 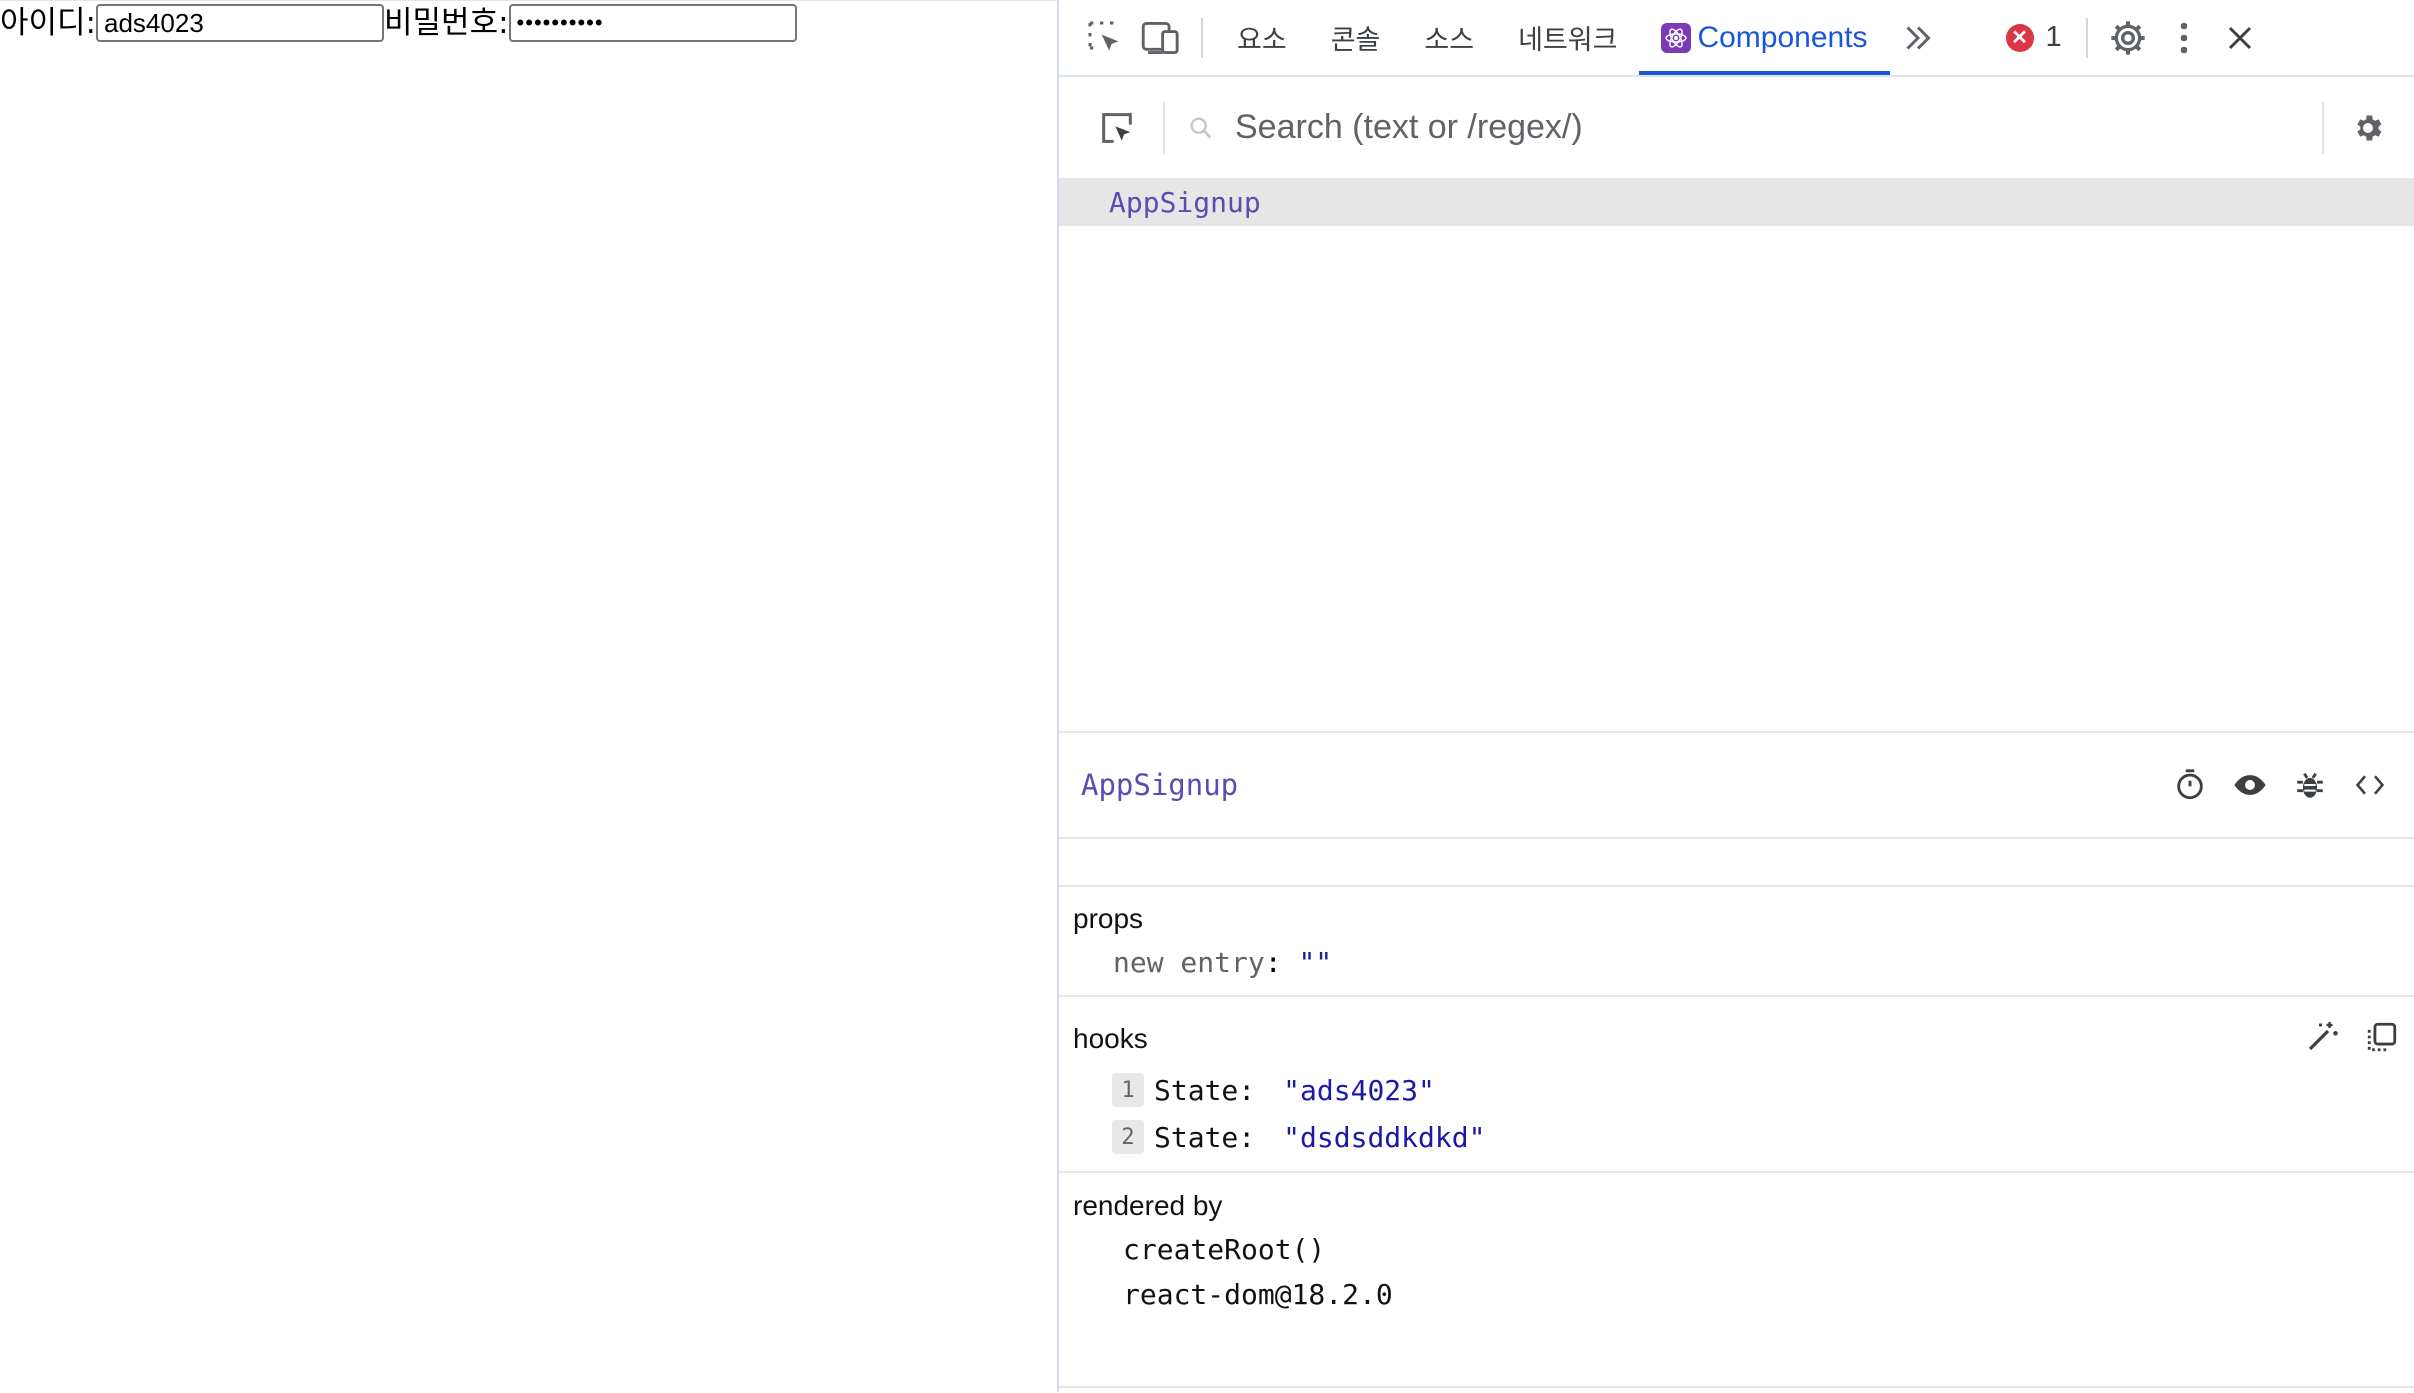 I want to click on react-icon, so click(x=1676, y=37).